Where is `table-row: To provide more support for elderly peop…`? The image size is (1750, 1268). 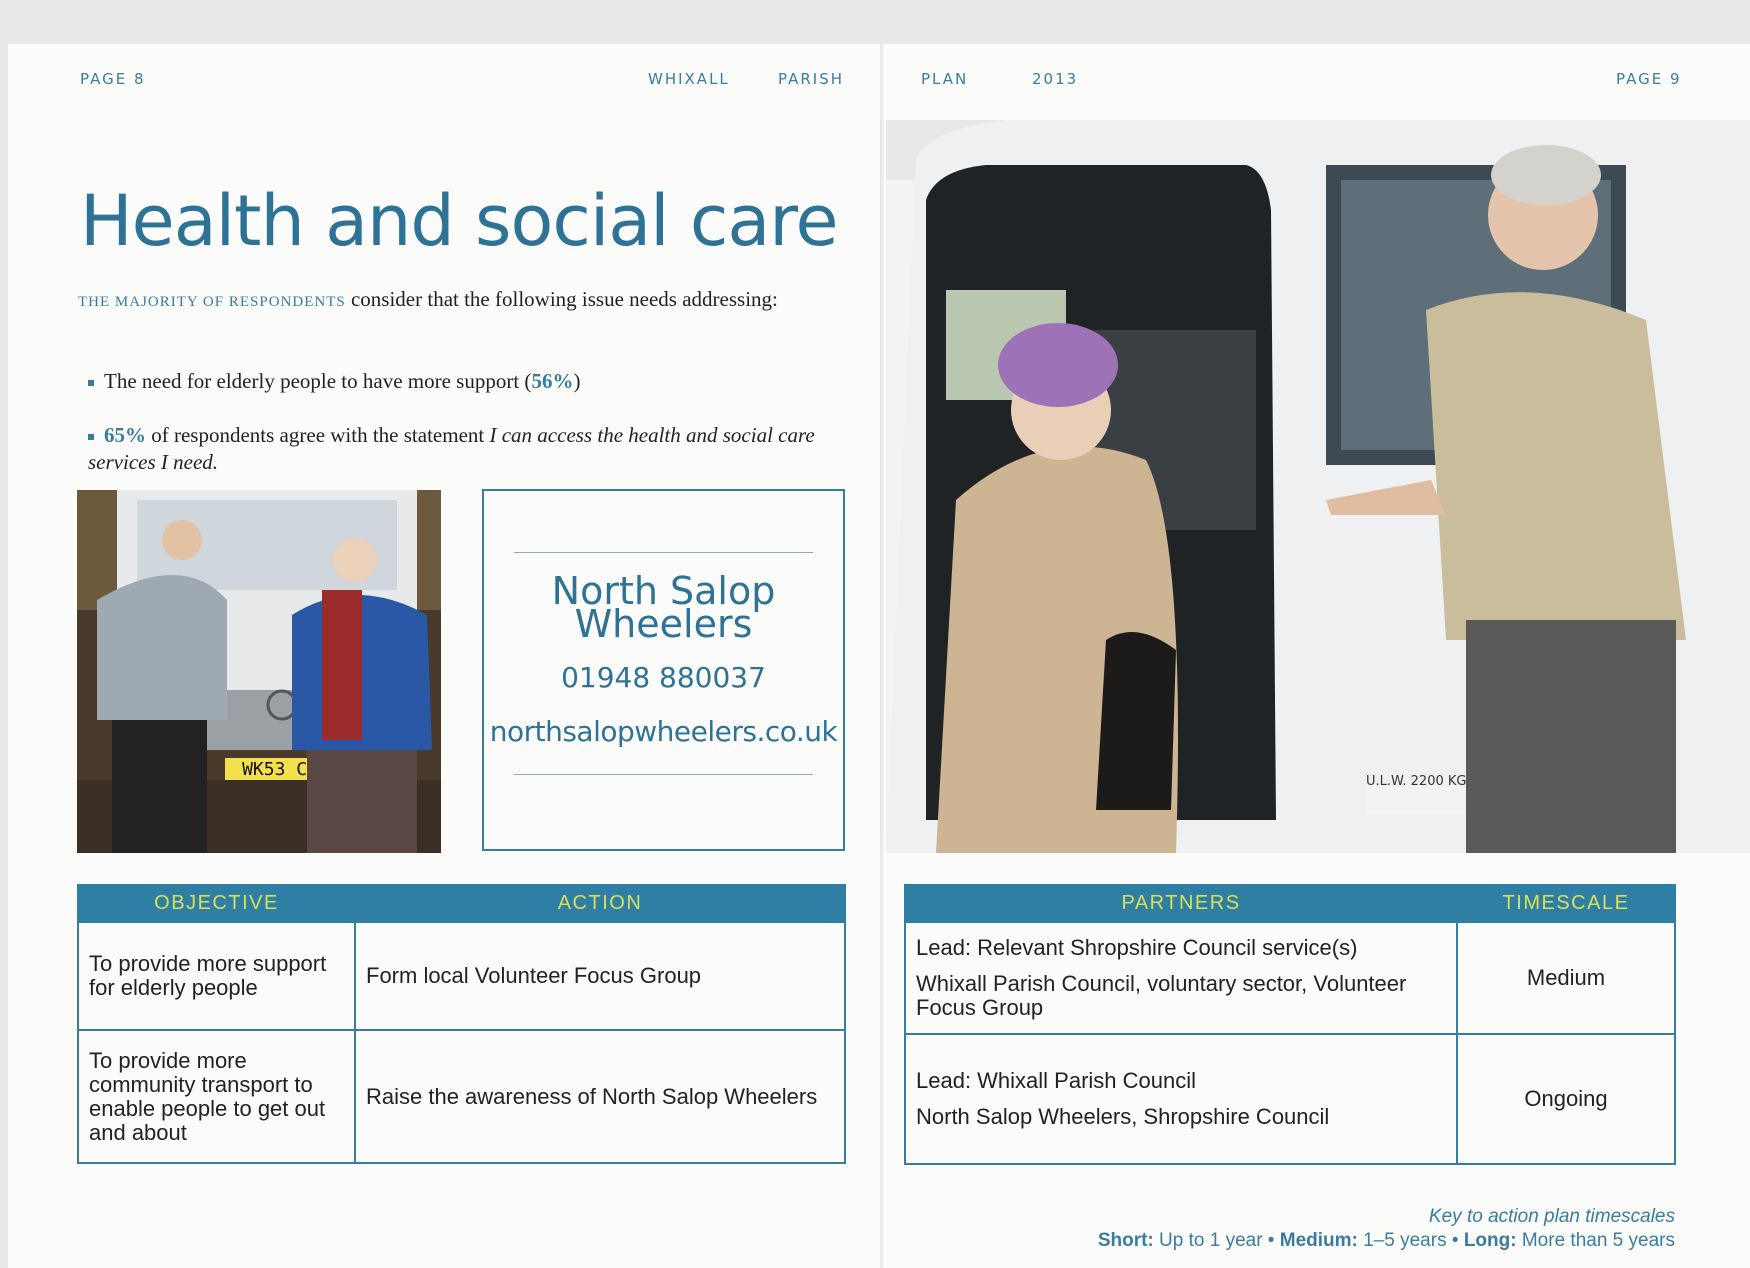 table-row: To provide more support for elderly peop… is located at coordinates (461, 976).